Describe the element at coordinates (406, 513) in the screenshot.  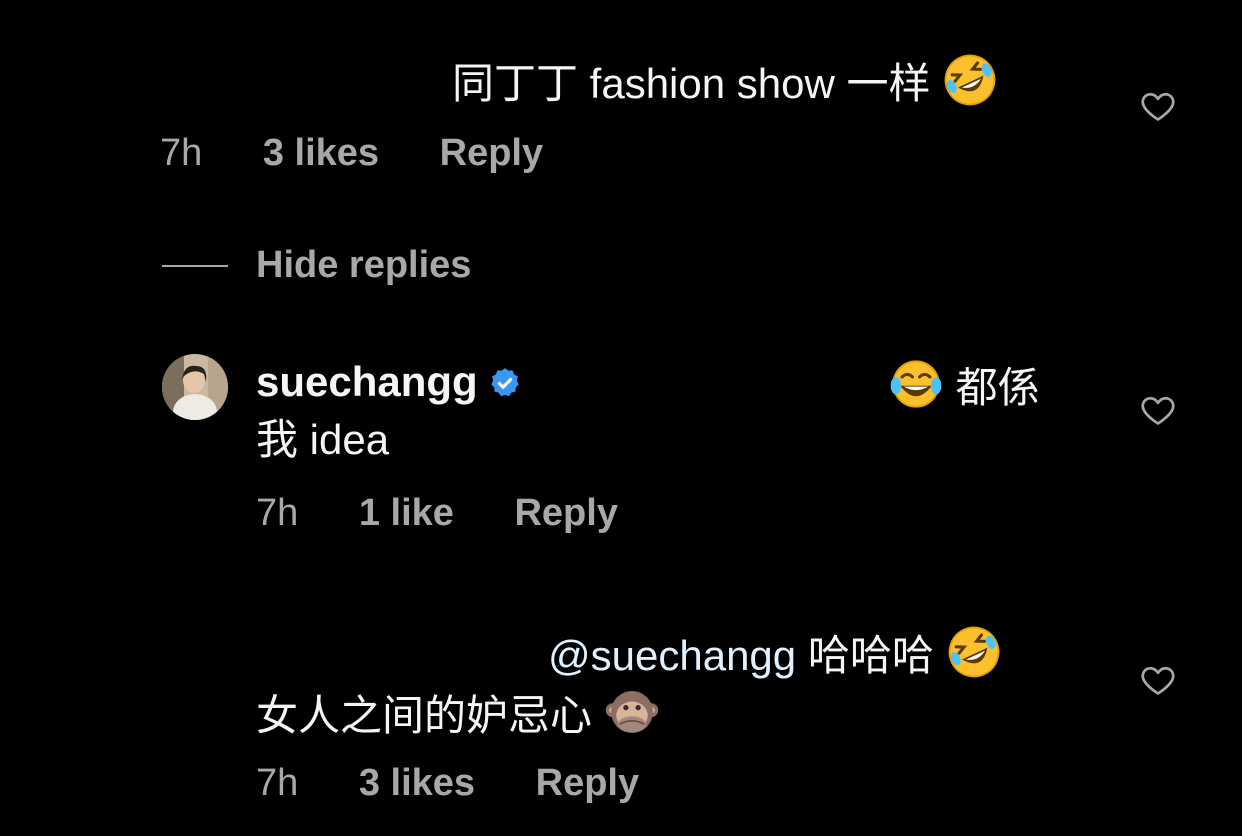
I see `reply-likes-link: 1 like` at that location.